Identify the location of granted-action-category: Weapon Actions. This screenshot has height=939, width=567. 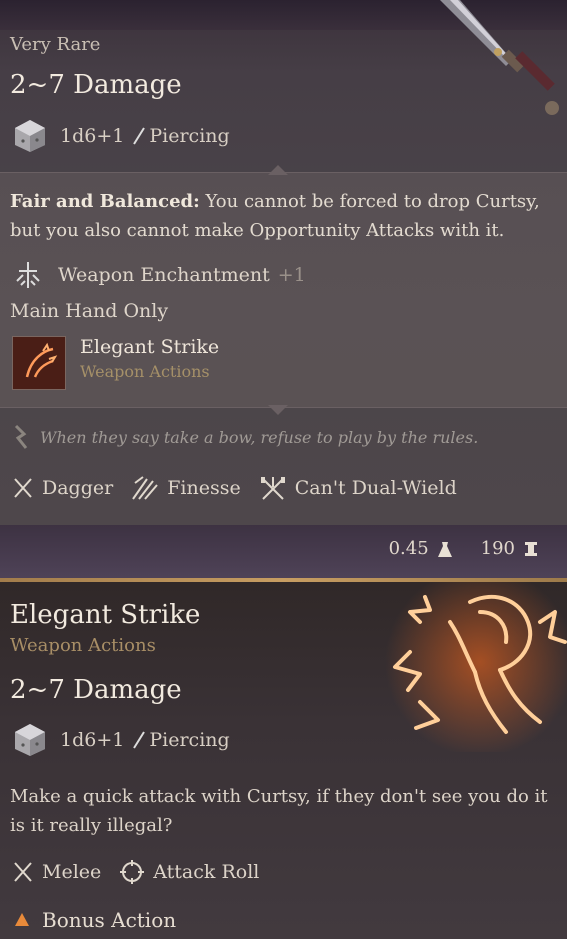
(145, 371).